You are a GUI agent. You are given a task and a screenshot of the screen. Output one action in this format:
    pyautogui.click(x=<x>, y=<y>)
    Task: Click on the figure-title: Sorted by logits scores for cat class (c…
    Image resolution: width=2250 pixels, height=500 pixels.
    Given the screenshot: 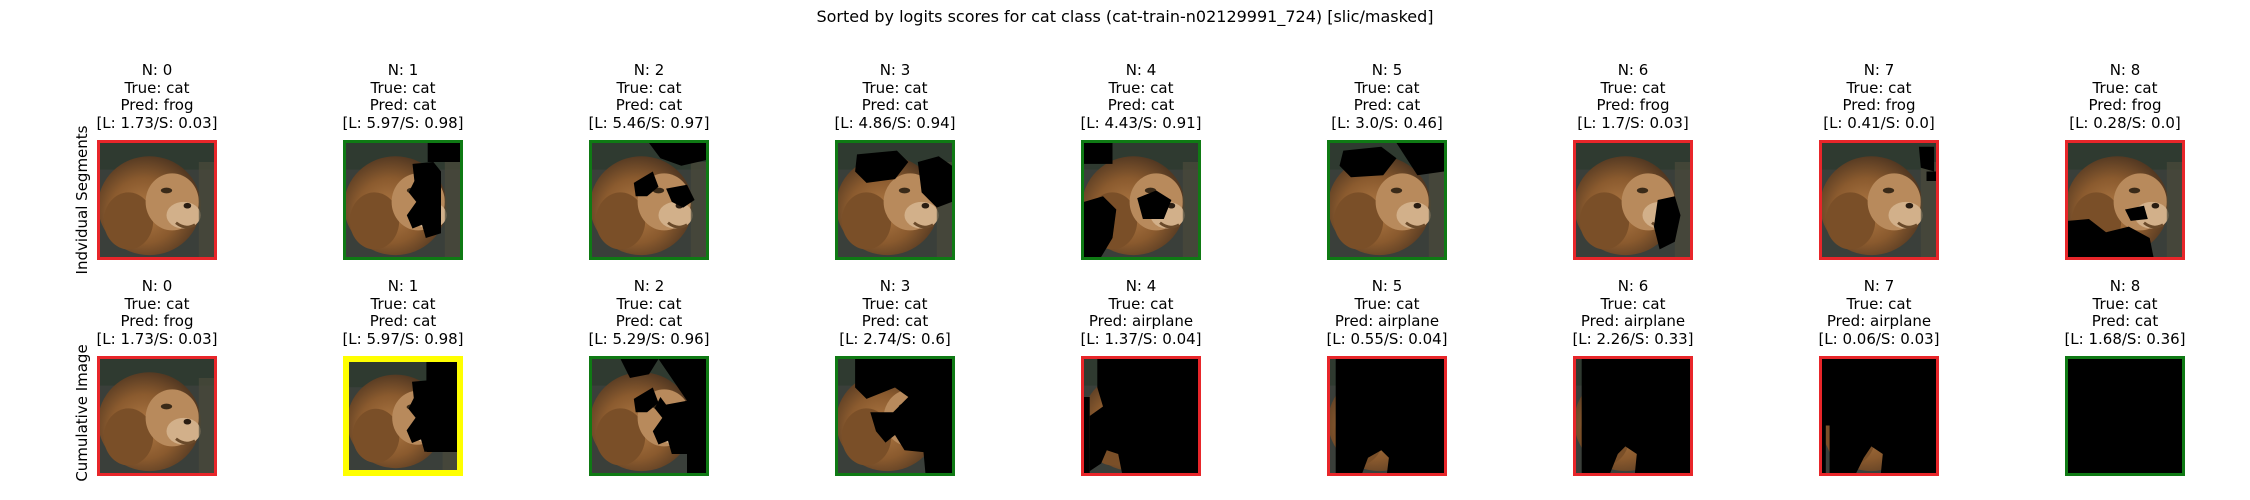 What is the action you would take?
    pyautogui.click(x=1125, y=16)
    